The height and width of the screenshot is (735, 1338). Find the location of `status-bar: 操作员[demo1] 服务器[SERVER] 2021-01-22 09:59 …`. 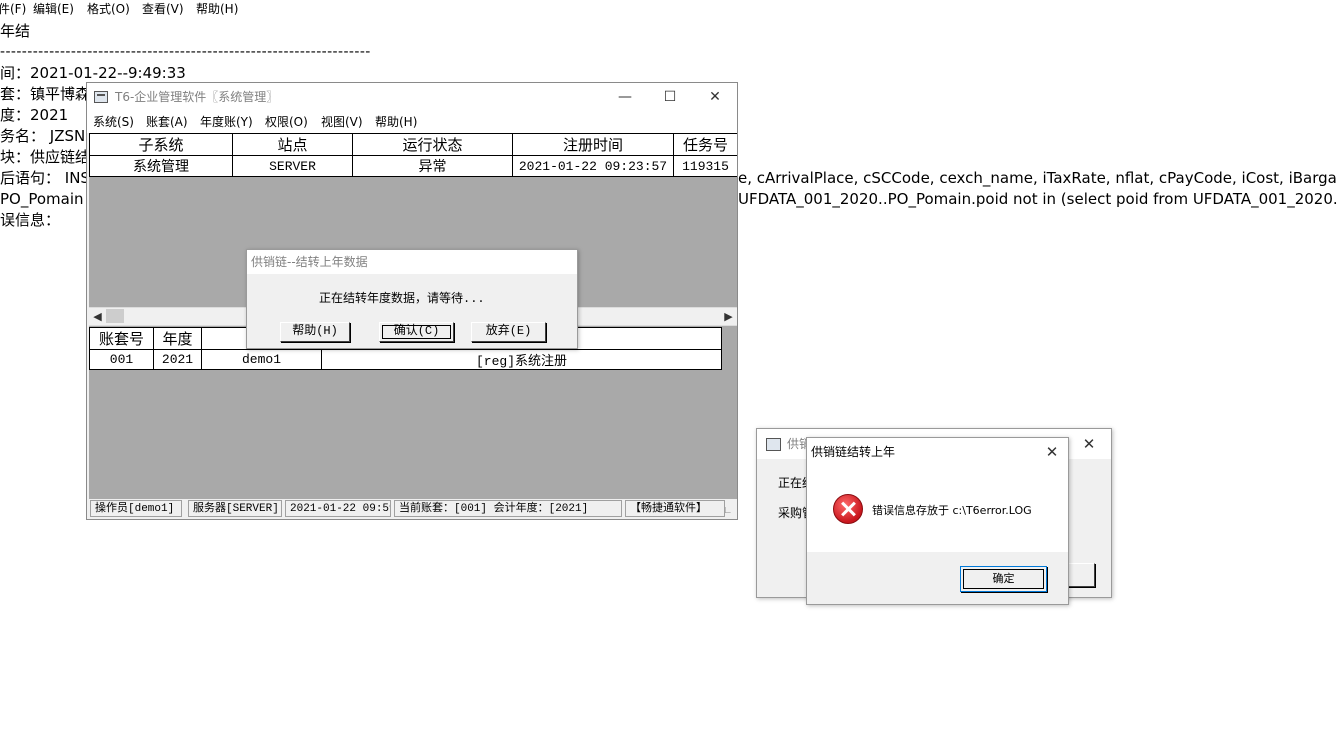

status-bar: 操作员[demo1] 服务器[SERVER] 2021-01-22 09:59 … is located at coordinates (413, 509).